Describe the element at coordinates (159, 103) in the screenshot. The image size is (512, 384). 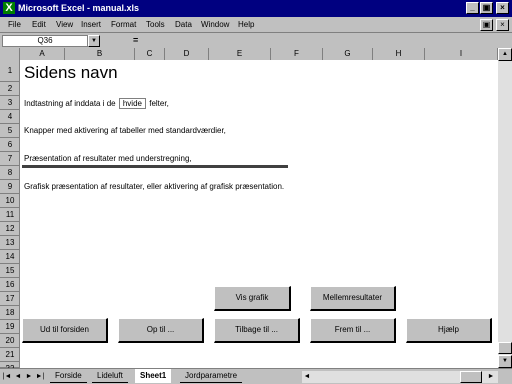
I see `input-instruction-suffix: felter,` at that location.